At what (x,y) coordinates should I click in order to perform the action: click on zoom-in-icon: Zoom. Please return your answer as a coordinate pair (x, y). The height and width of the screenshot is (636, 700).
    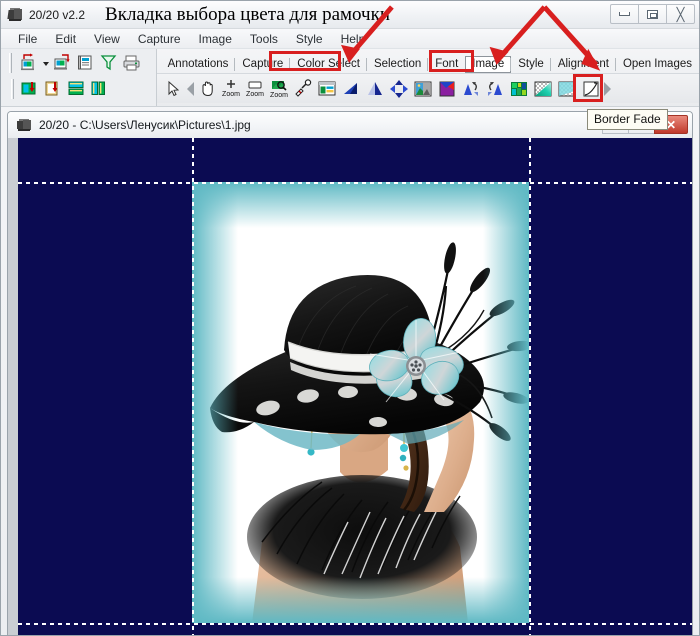
    Looking at the image, I should click on (231, 89).